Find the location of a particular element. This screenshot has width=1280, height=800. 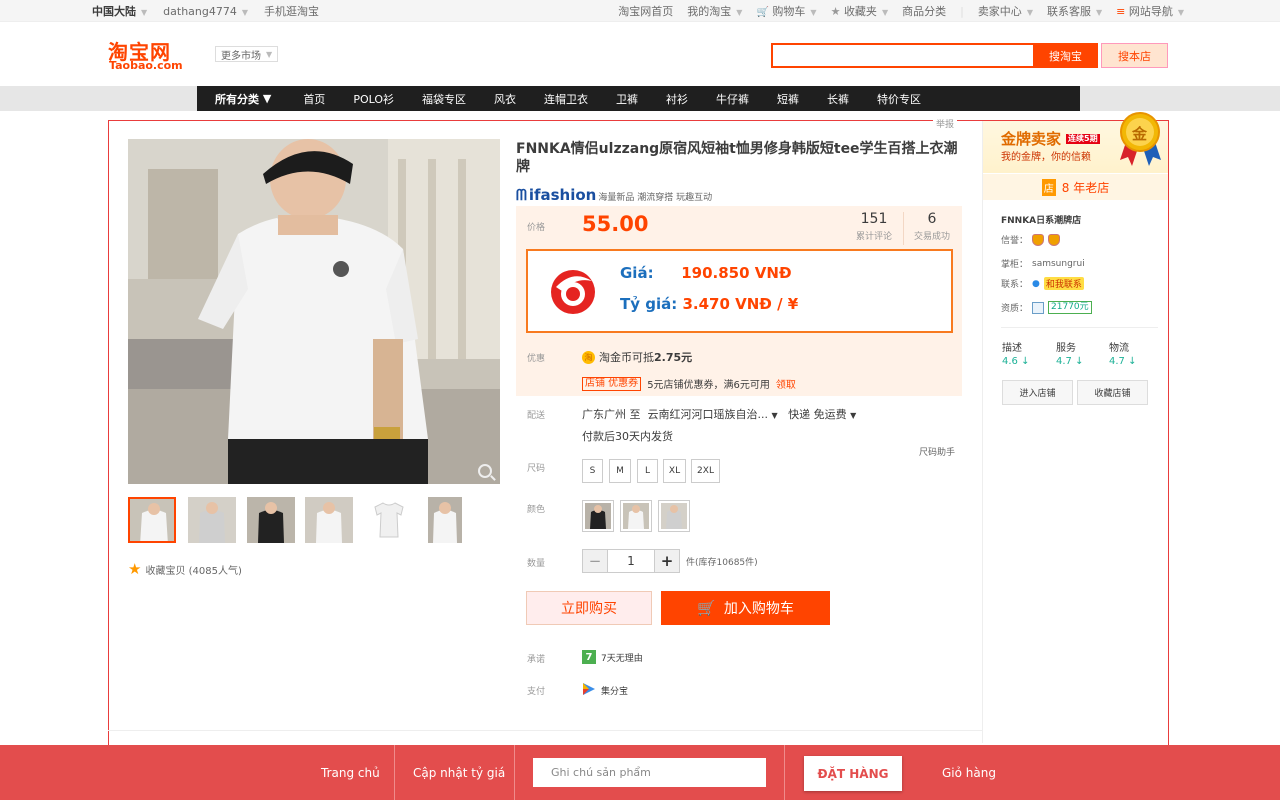

rating-value: 4.7 ↓ is located at coordinates (1123, 361).